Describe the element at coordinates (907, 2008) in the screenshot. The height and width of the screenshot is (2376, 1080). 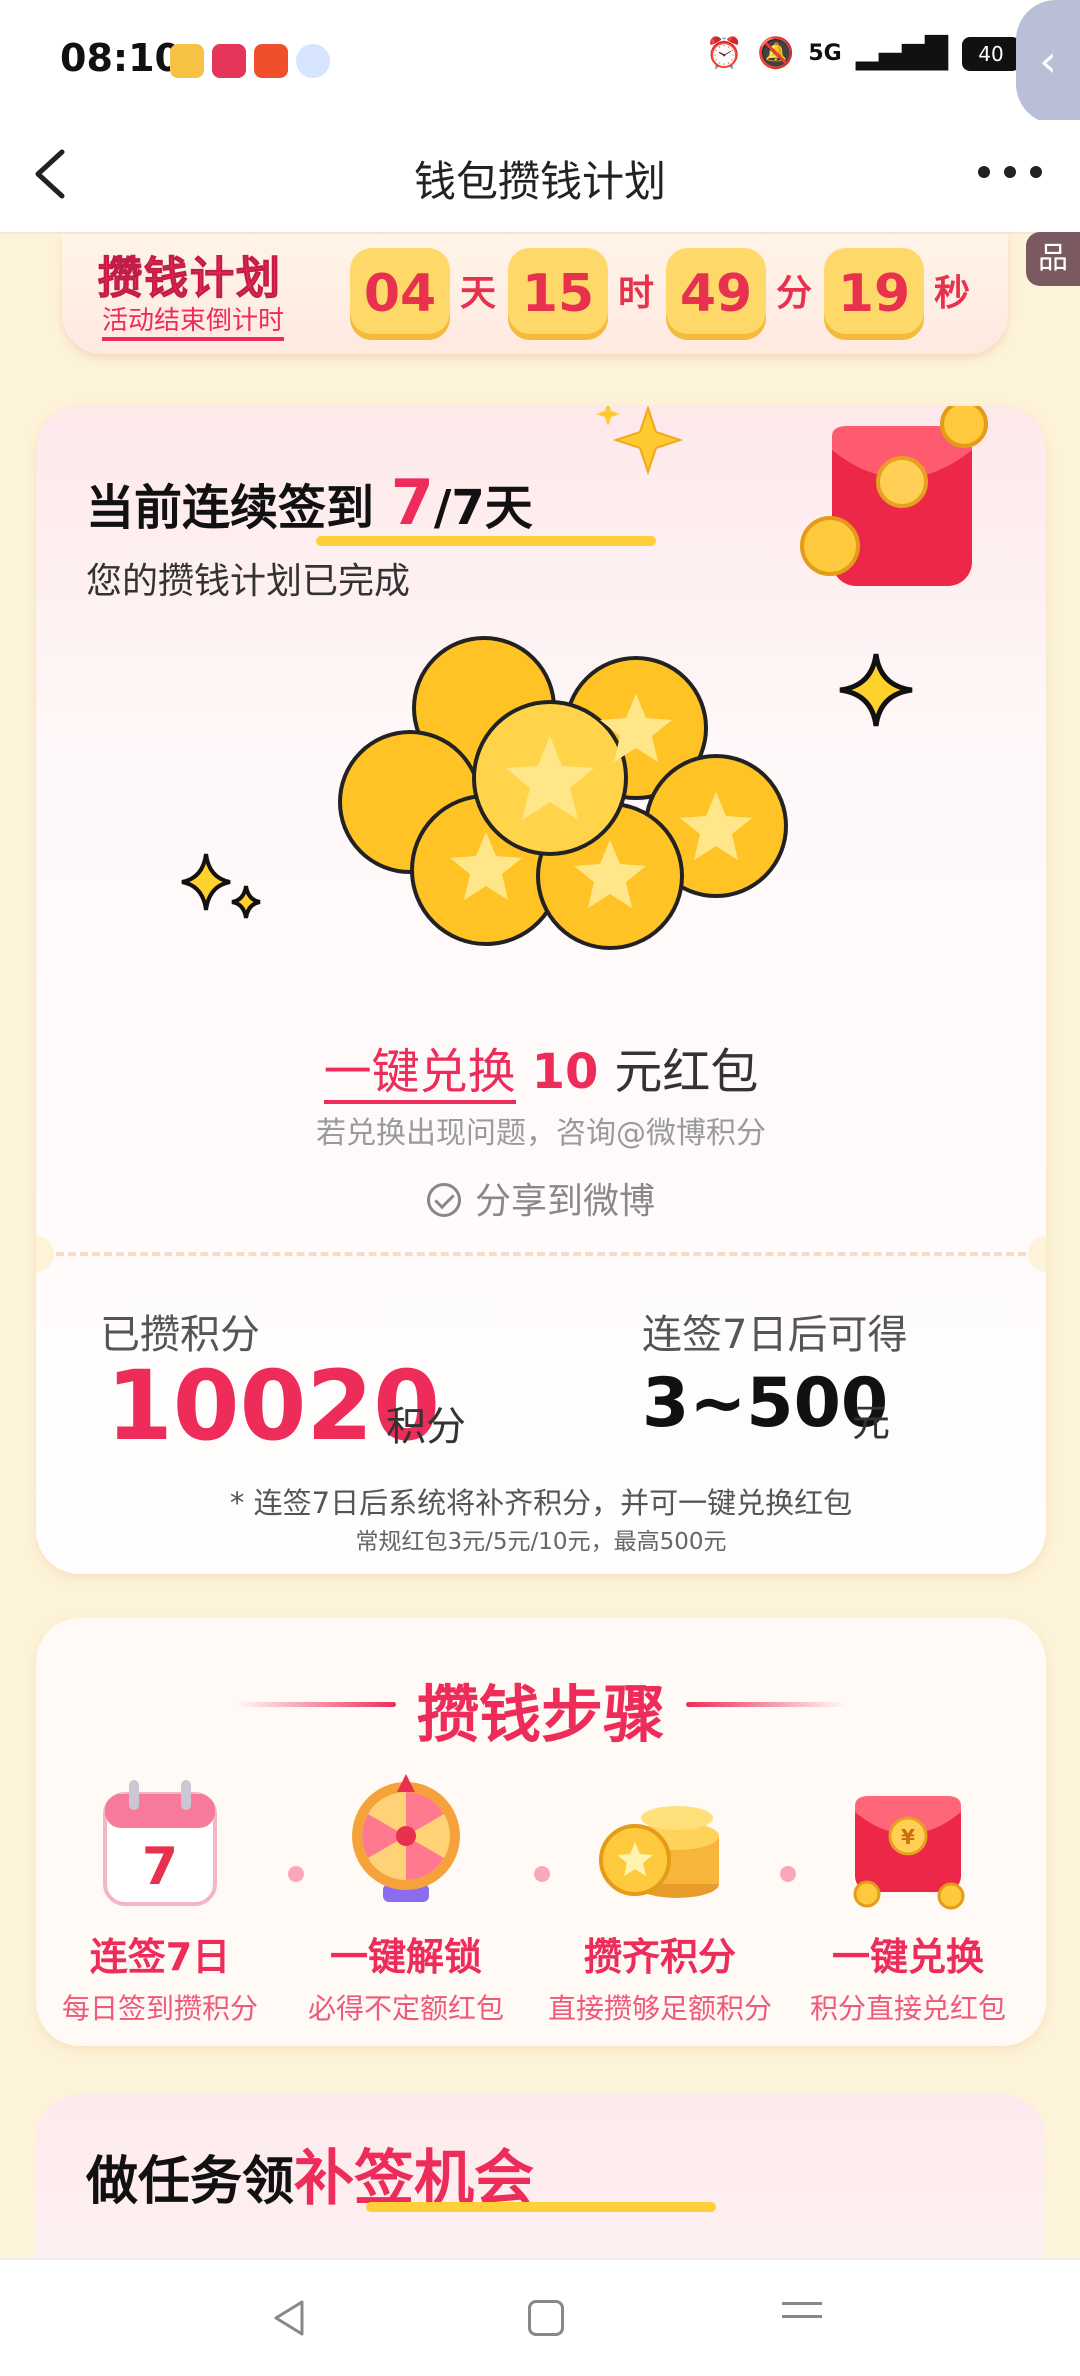
I see `step-desc: 积分直接兑红包` at that location.